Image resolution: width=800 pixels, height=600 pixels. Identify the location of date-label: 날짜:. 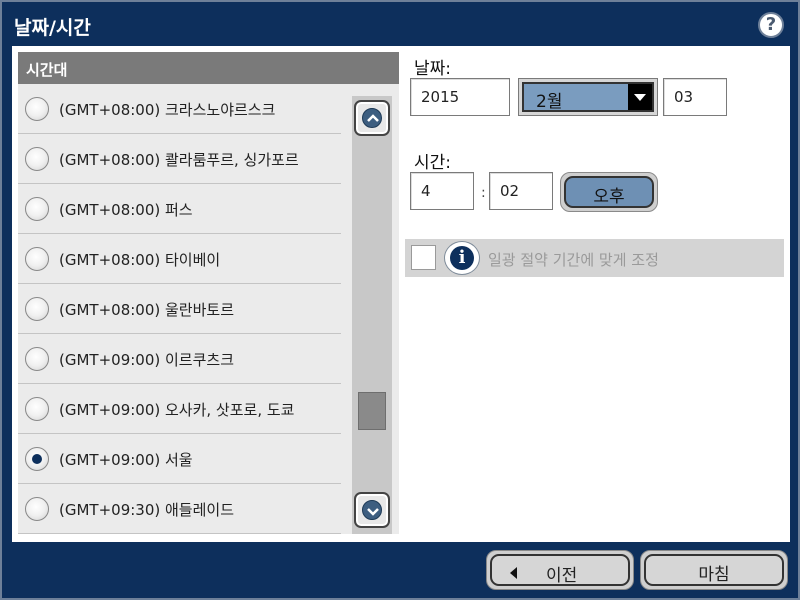
(433, 69).